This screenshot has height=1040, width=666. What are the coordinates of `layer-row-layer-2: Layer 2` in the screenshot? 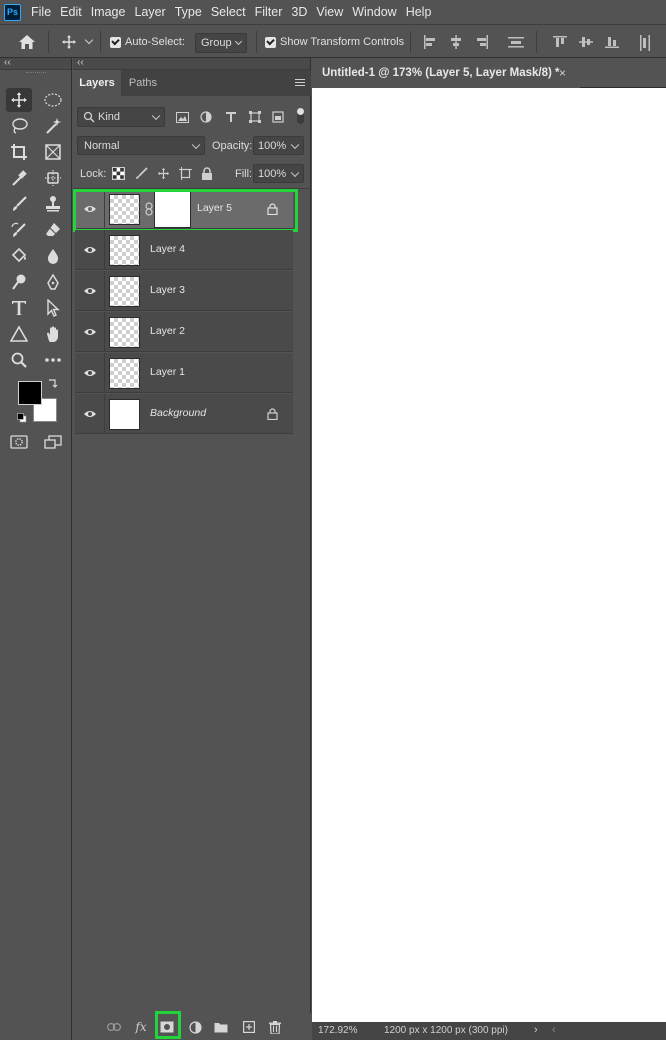 It's located at (184, 332).